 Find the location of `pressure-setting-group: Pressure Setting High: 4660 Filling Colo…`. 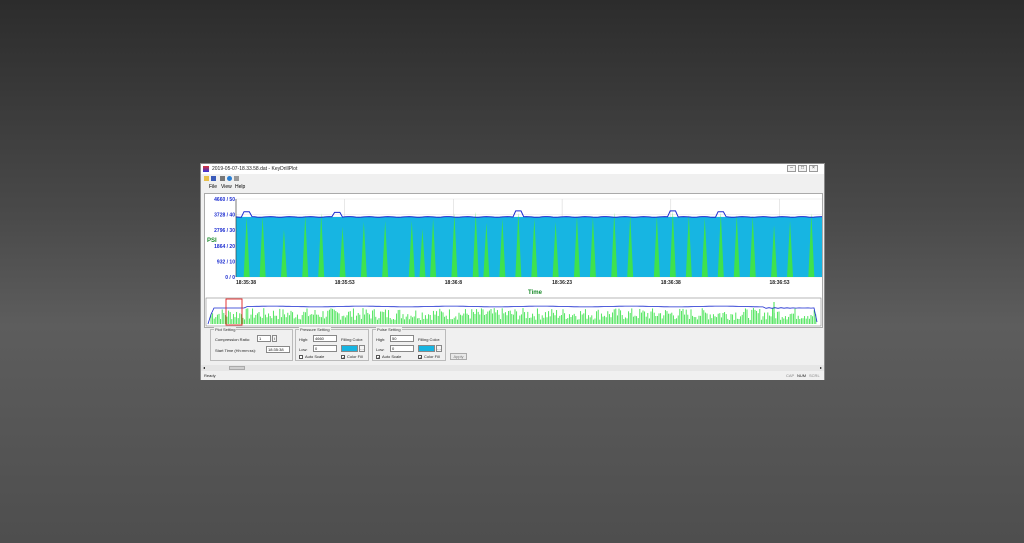

pressure-setting-group: Pressure Setting High: 4660 Filling Colo… is located at coordinates (332, 344).